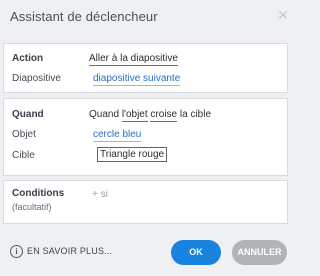  I want to click on close-icon: ✕, so click(283, 15).